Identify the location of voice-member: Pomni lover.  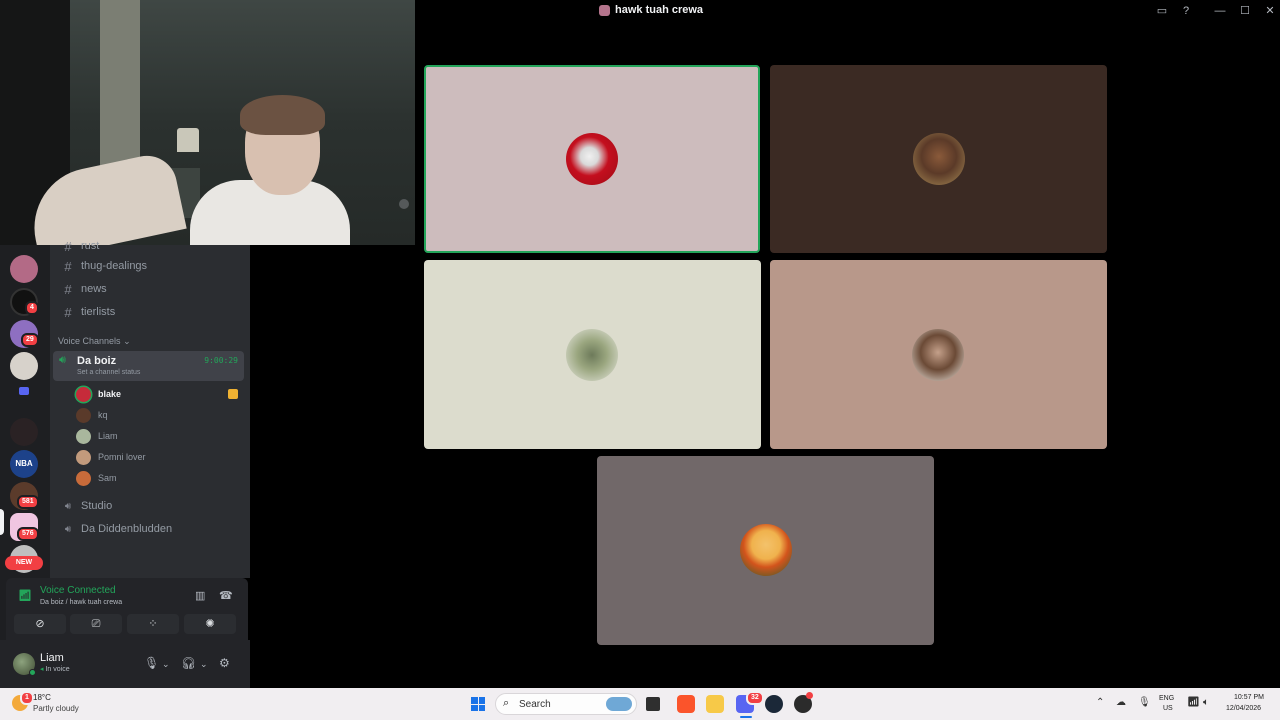
(160, 457).